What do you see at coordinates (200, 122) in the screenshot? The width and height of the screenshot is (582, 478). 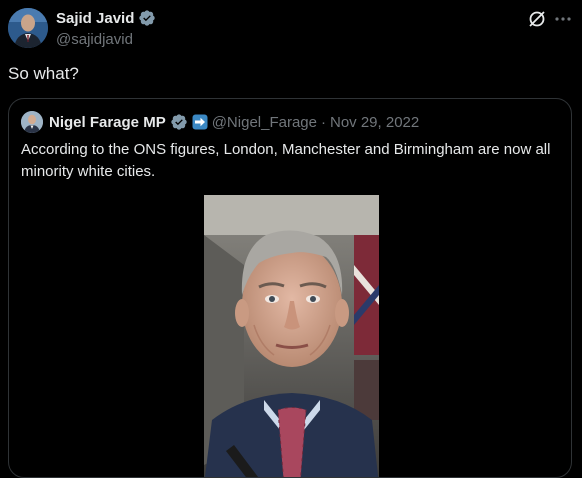 I see `arrow-emoji-icon` at bounding box center [200, 122].